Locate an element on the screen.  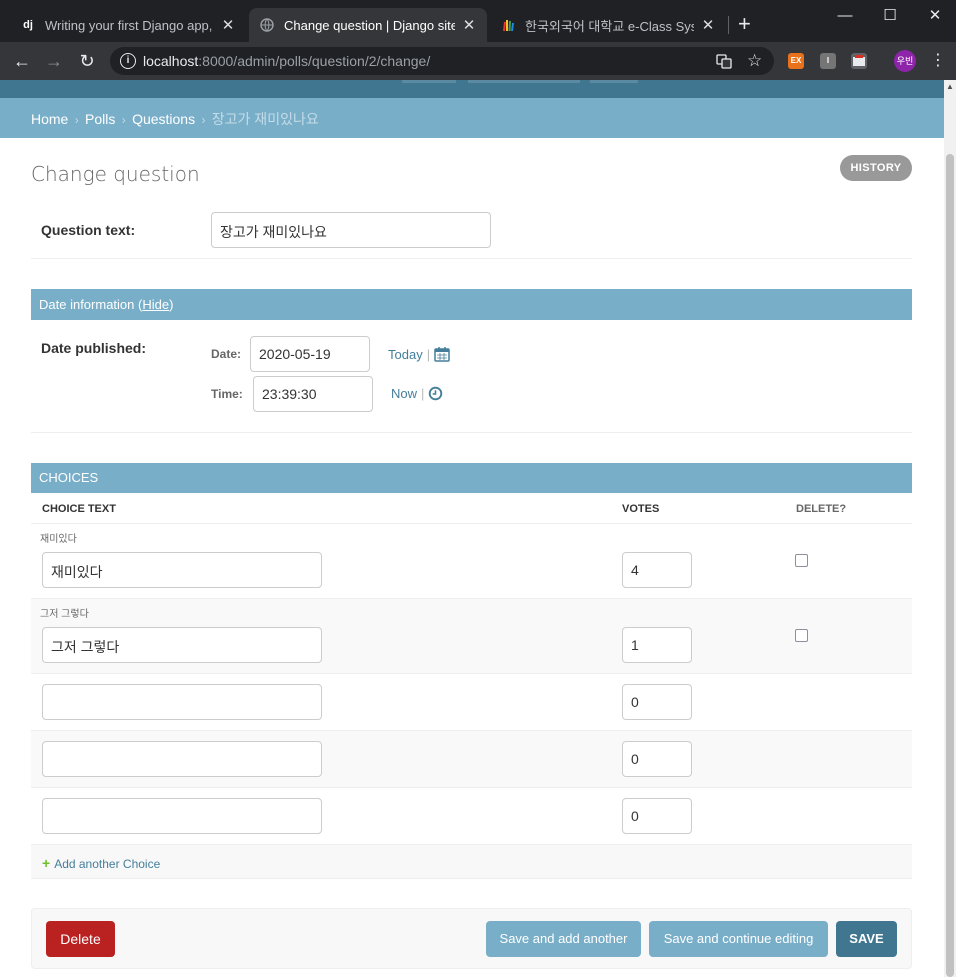
extension-i-icon: I is located at coordinates (828, 61).